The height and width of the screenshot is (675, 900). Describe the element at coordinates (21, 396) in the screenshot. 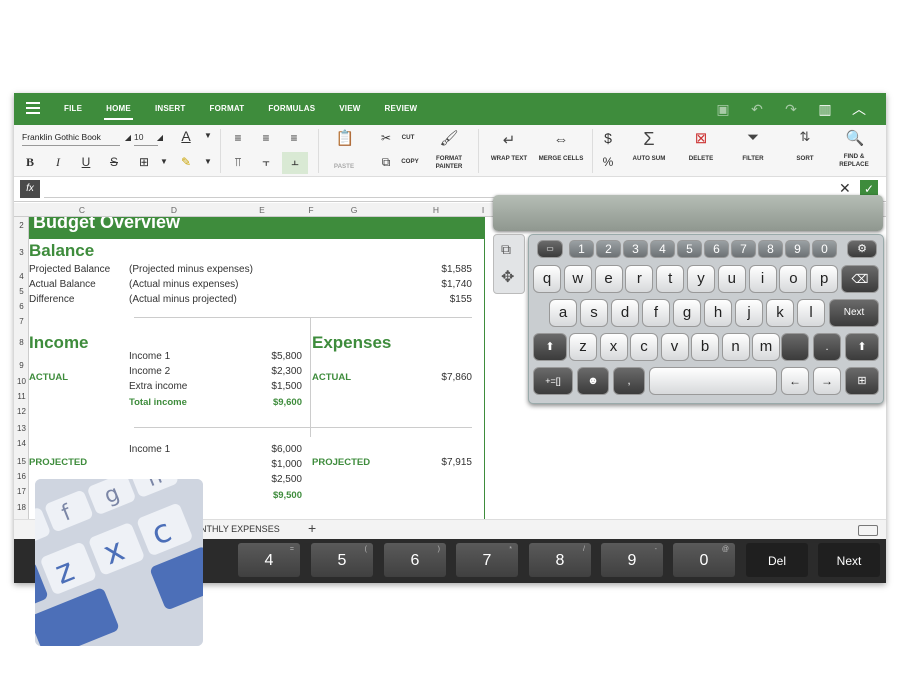

I see `row-header: 11` at that location.